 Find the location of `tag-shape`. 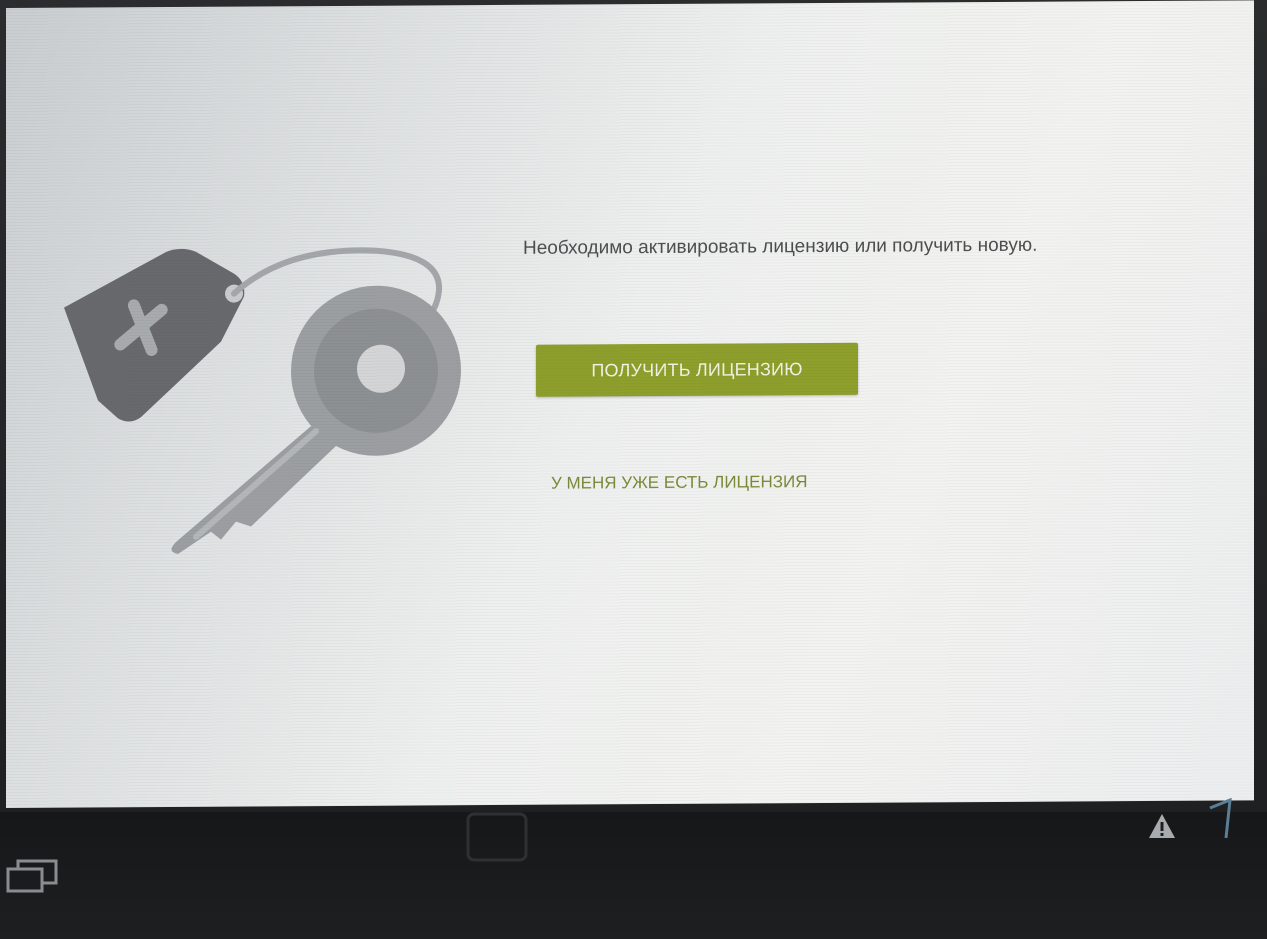

tag-shape is located at coordinates (154, 335).